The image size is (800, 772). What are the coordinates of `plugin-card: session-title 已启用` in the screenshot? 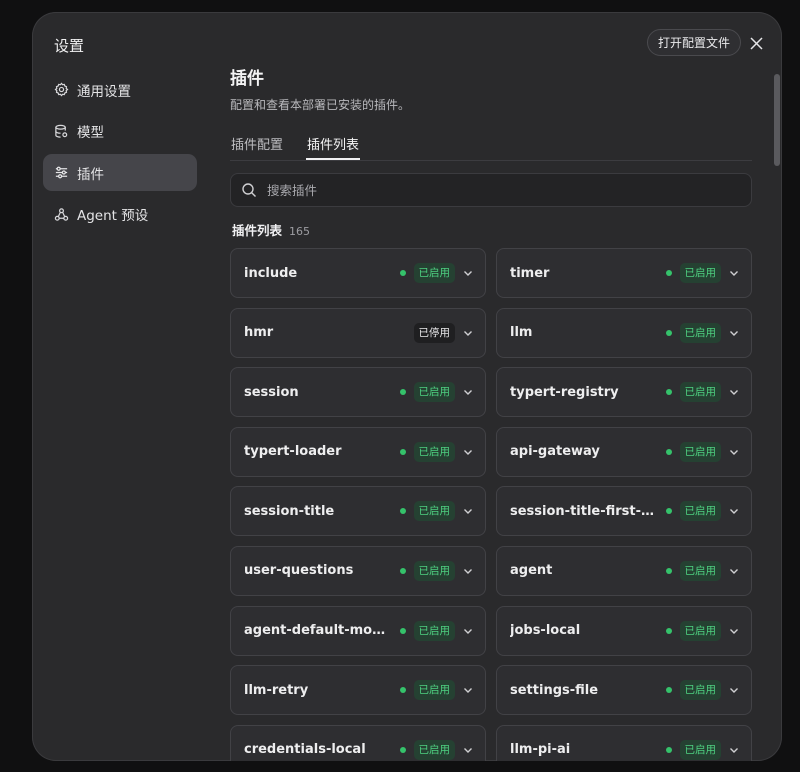 It's located at (358, 511).